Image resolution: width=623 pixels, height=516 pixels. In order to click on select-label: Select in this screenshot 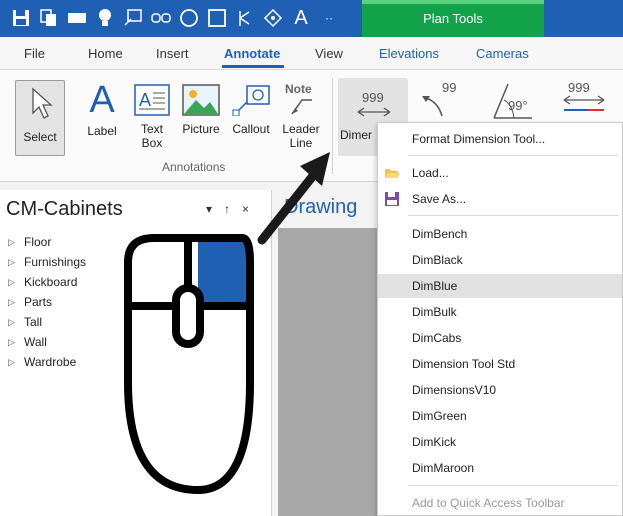, I will do `click(40, 137)`.